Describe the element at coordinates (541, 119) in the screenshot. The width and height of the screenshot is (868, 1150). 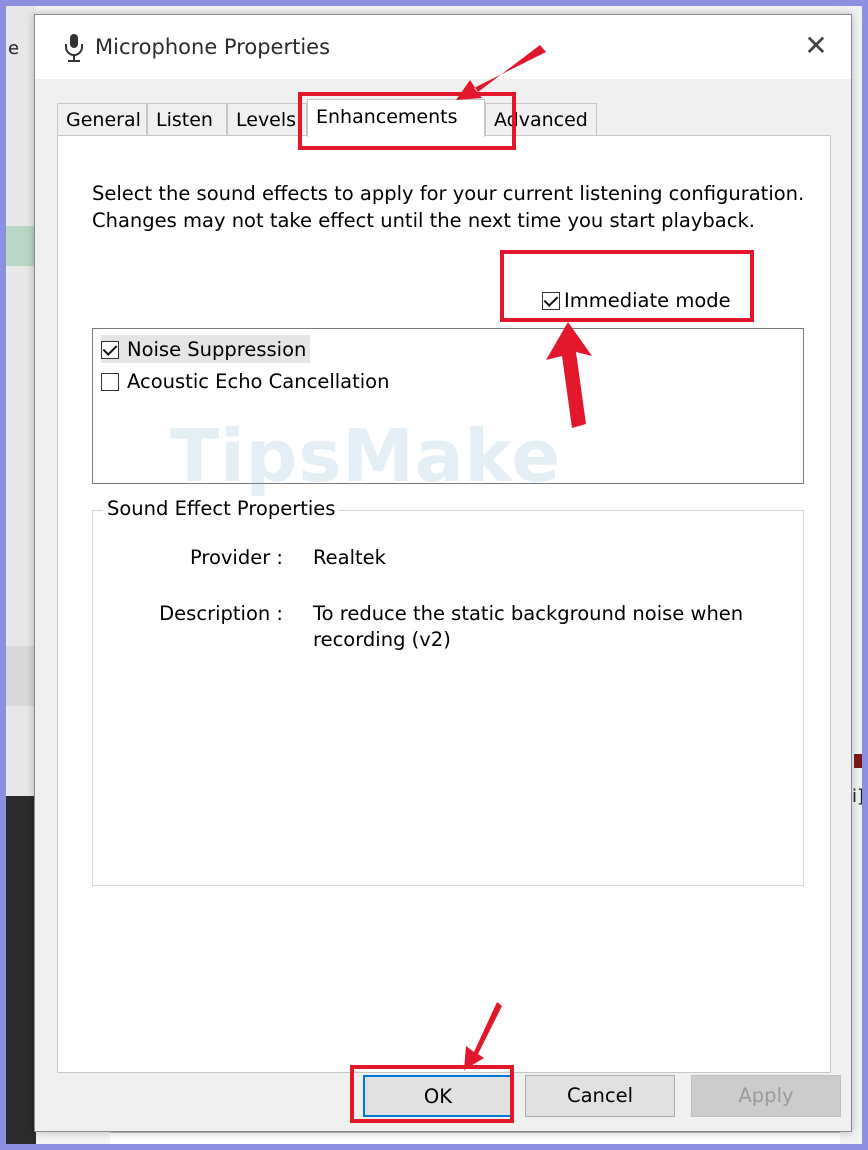
I see `tab-advanced: Advanced` at that location.